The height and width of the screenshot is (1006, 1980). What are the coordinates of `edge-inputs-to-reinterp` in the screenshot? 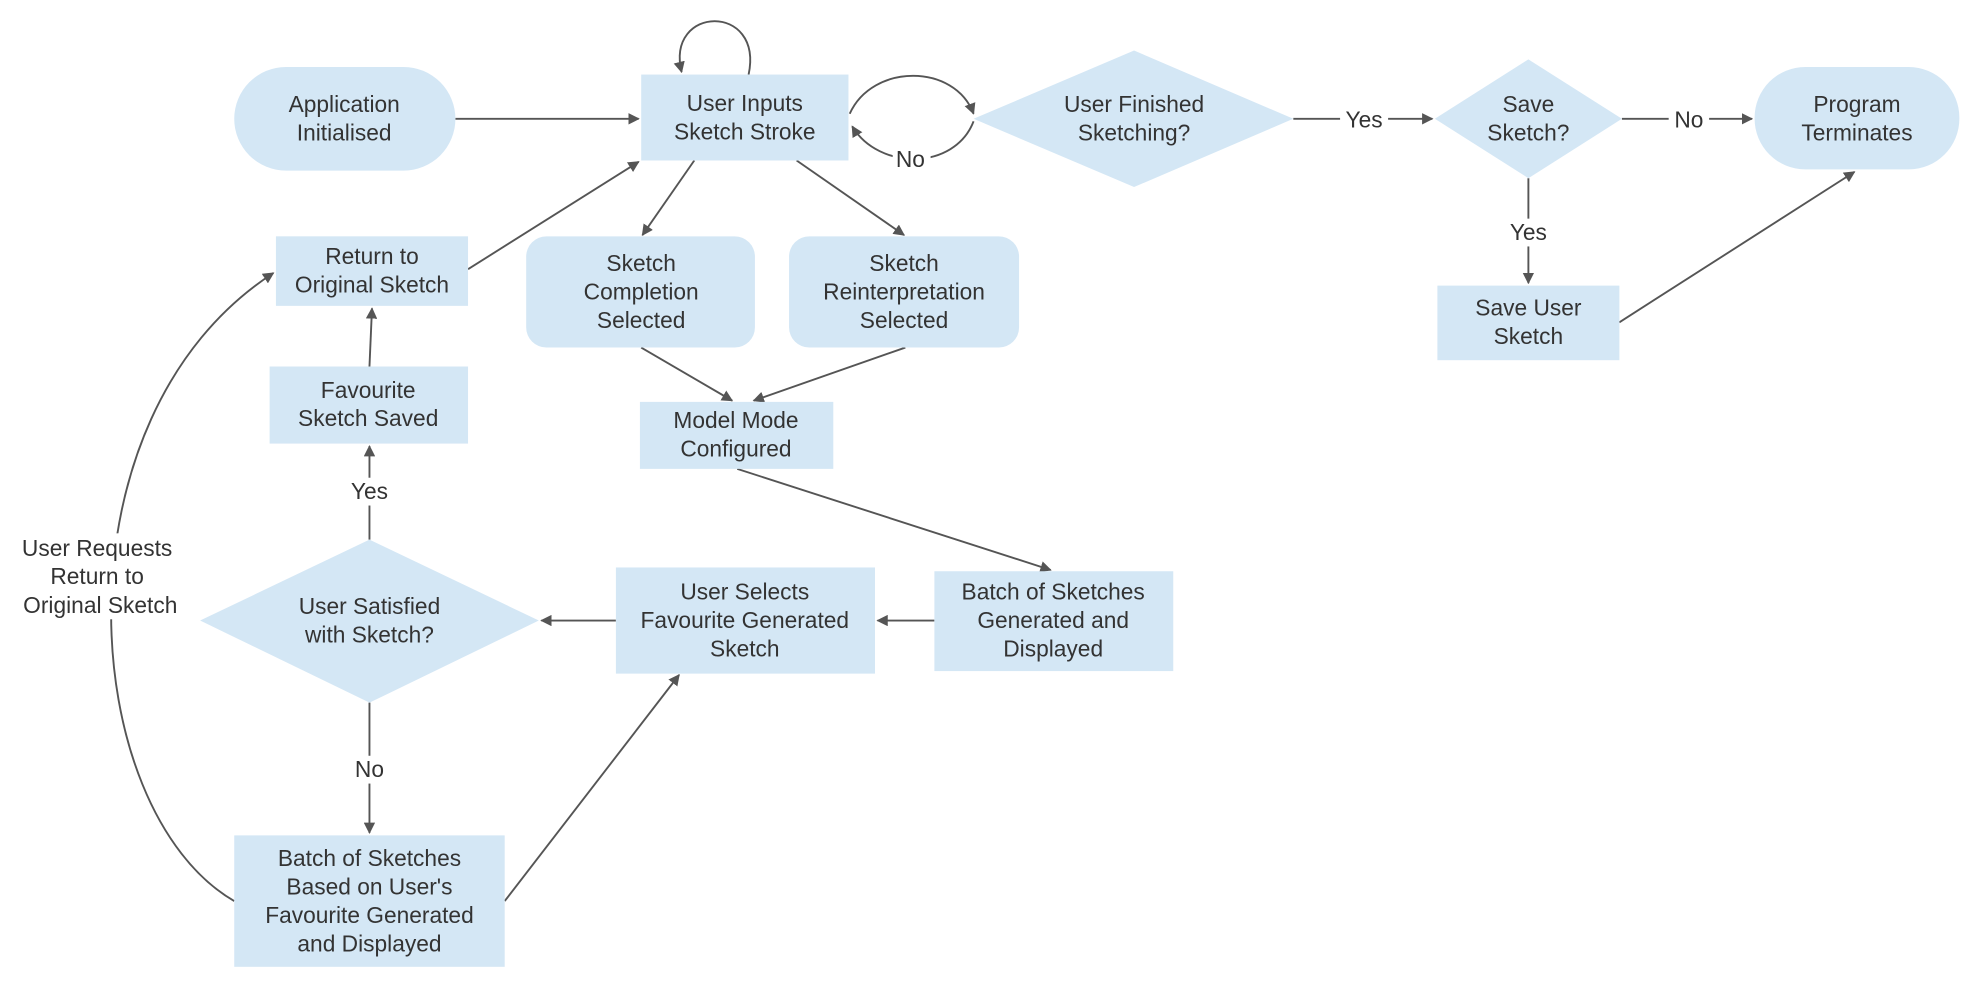 It's located at (850, 197).